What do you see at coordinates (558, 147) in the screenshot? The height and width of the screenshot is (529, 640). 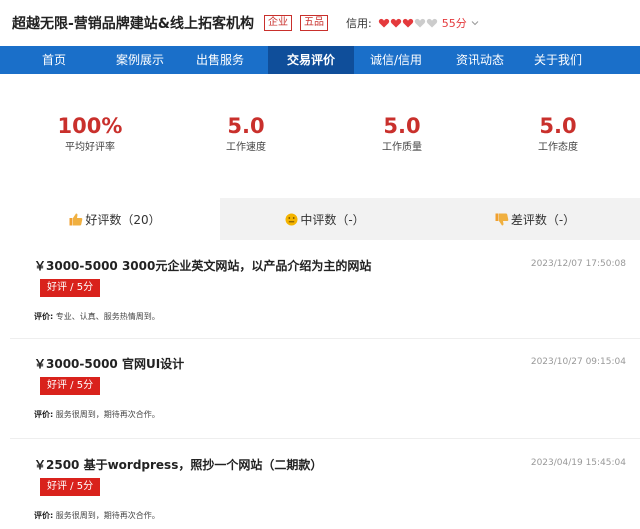 I see `stat-label: 工作态度` at bounding box center [558, 147].